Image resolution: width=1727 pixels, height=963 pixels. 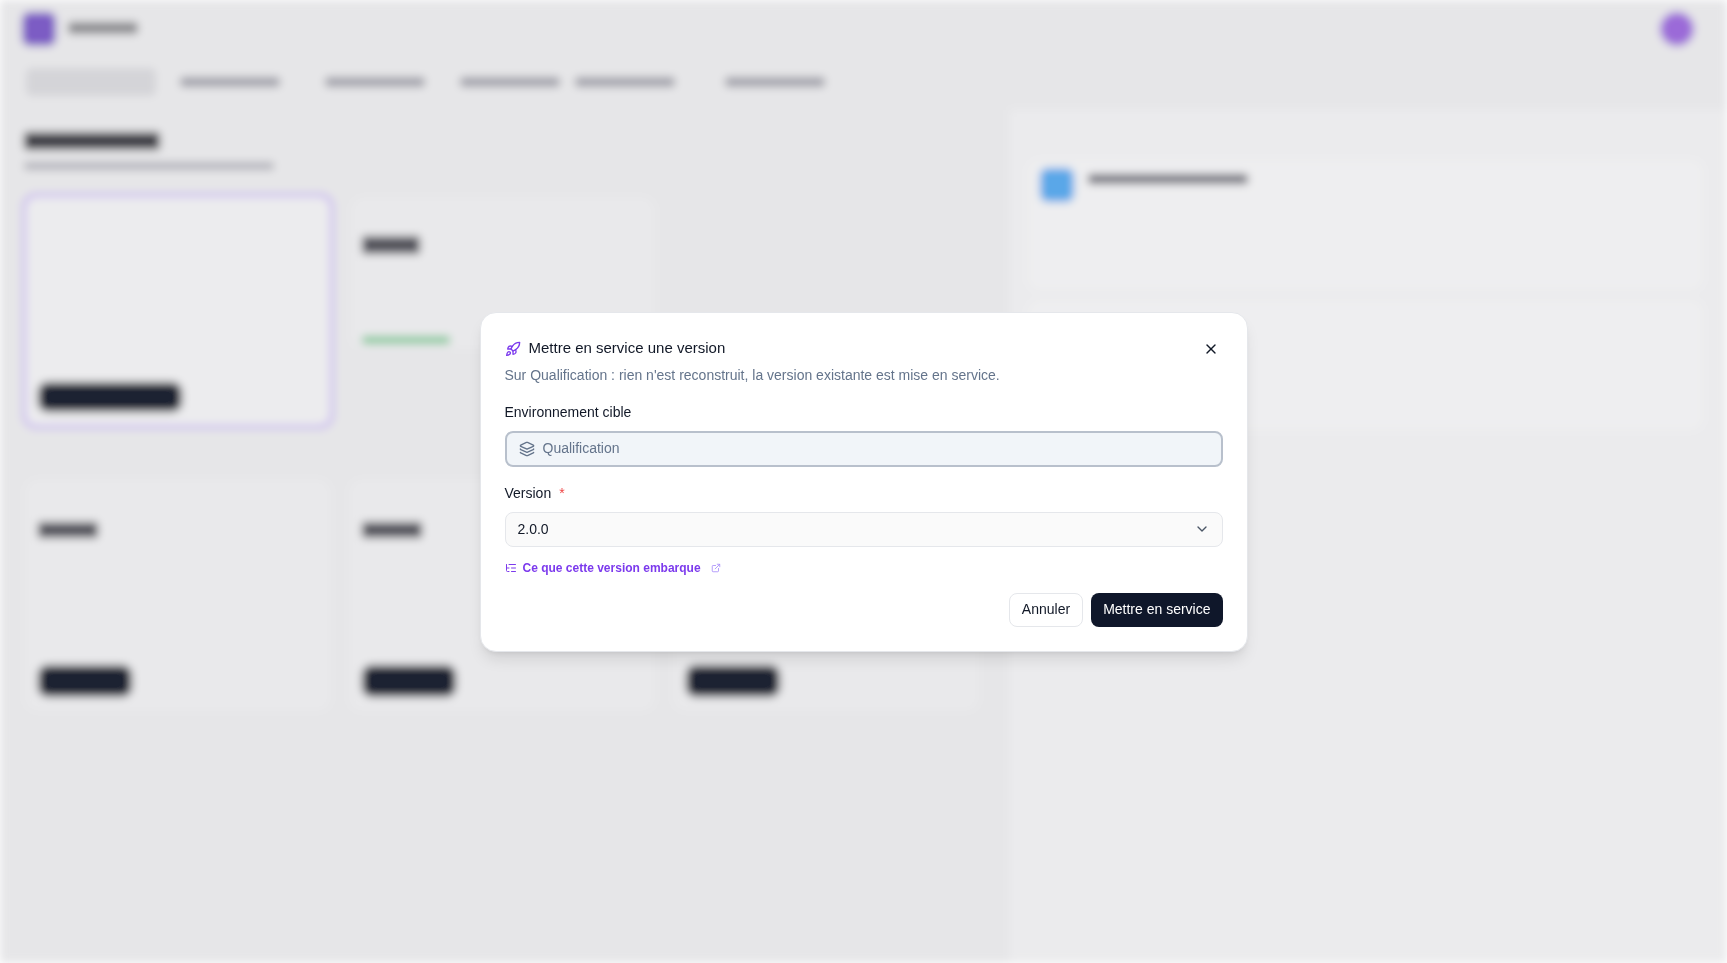 I want to click on version-select: 2.0.0, so click(x=863, y=529).